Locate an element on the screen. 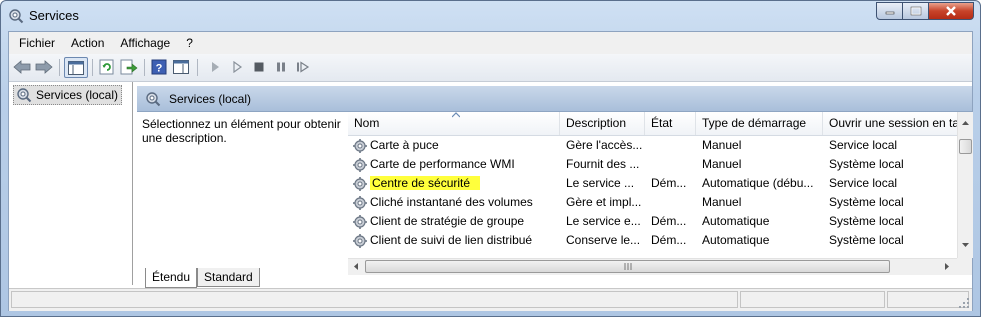  window-title: Services is located at coordinates (54, 15).